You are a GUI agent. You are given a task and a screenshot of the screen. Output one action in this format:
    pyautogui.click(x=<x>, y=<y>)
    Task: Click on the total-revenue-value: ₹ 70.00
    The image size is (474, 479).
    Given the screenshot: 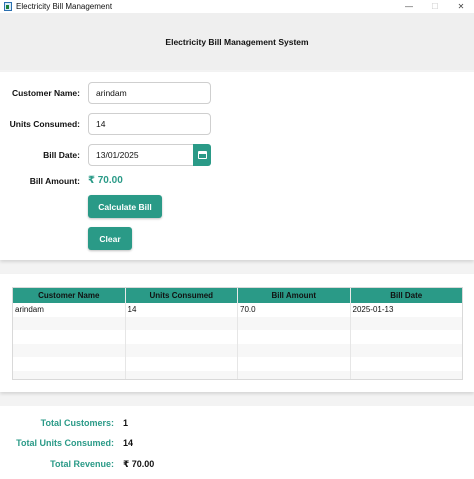 What is the action you would take?
    pyautogui.click(x=139, y=464)
    